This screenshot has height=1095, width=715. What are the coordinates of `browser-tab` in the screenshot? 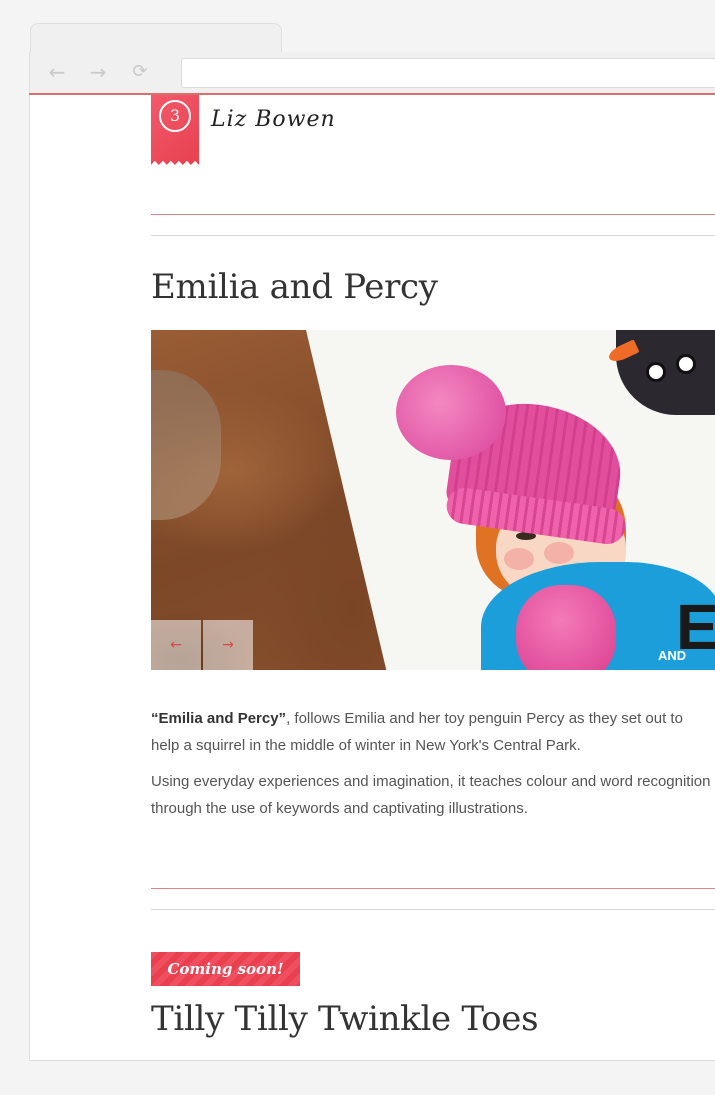 It's located at (156, 38).